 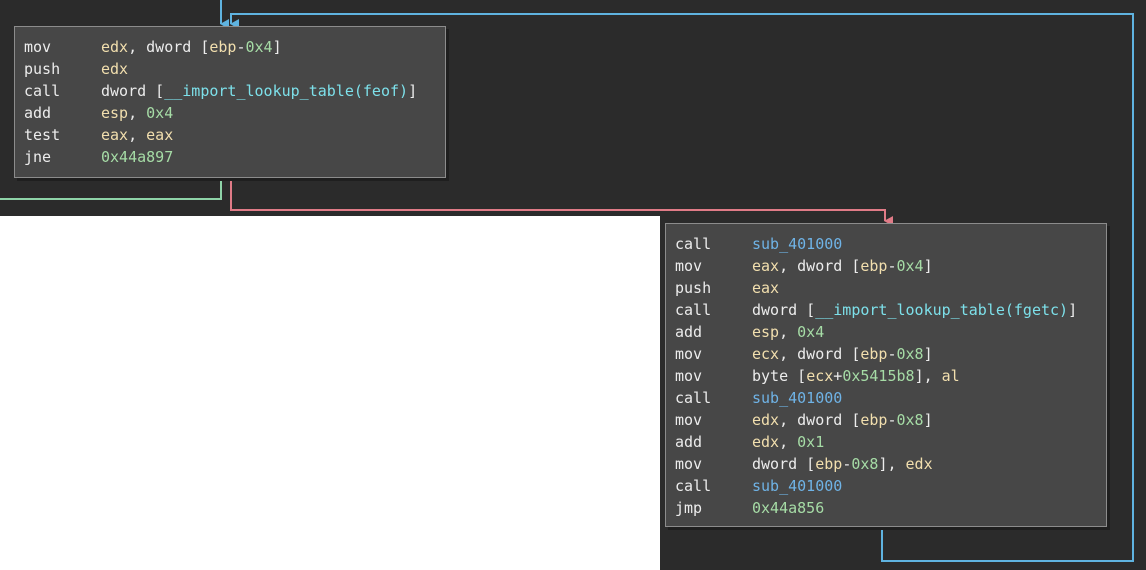 What do you see at coordinates (286, 91) in the screenshot?
I see `import-symbol: __import_lookup_table(feof)` at bounding box center [286, 91].